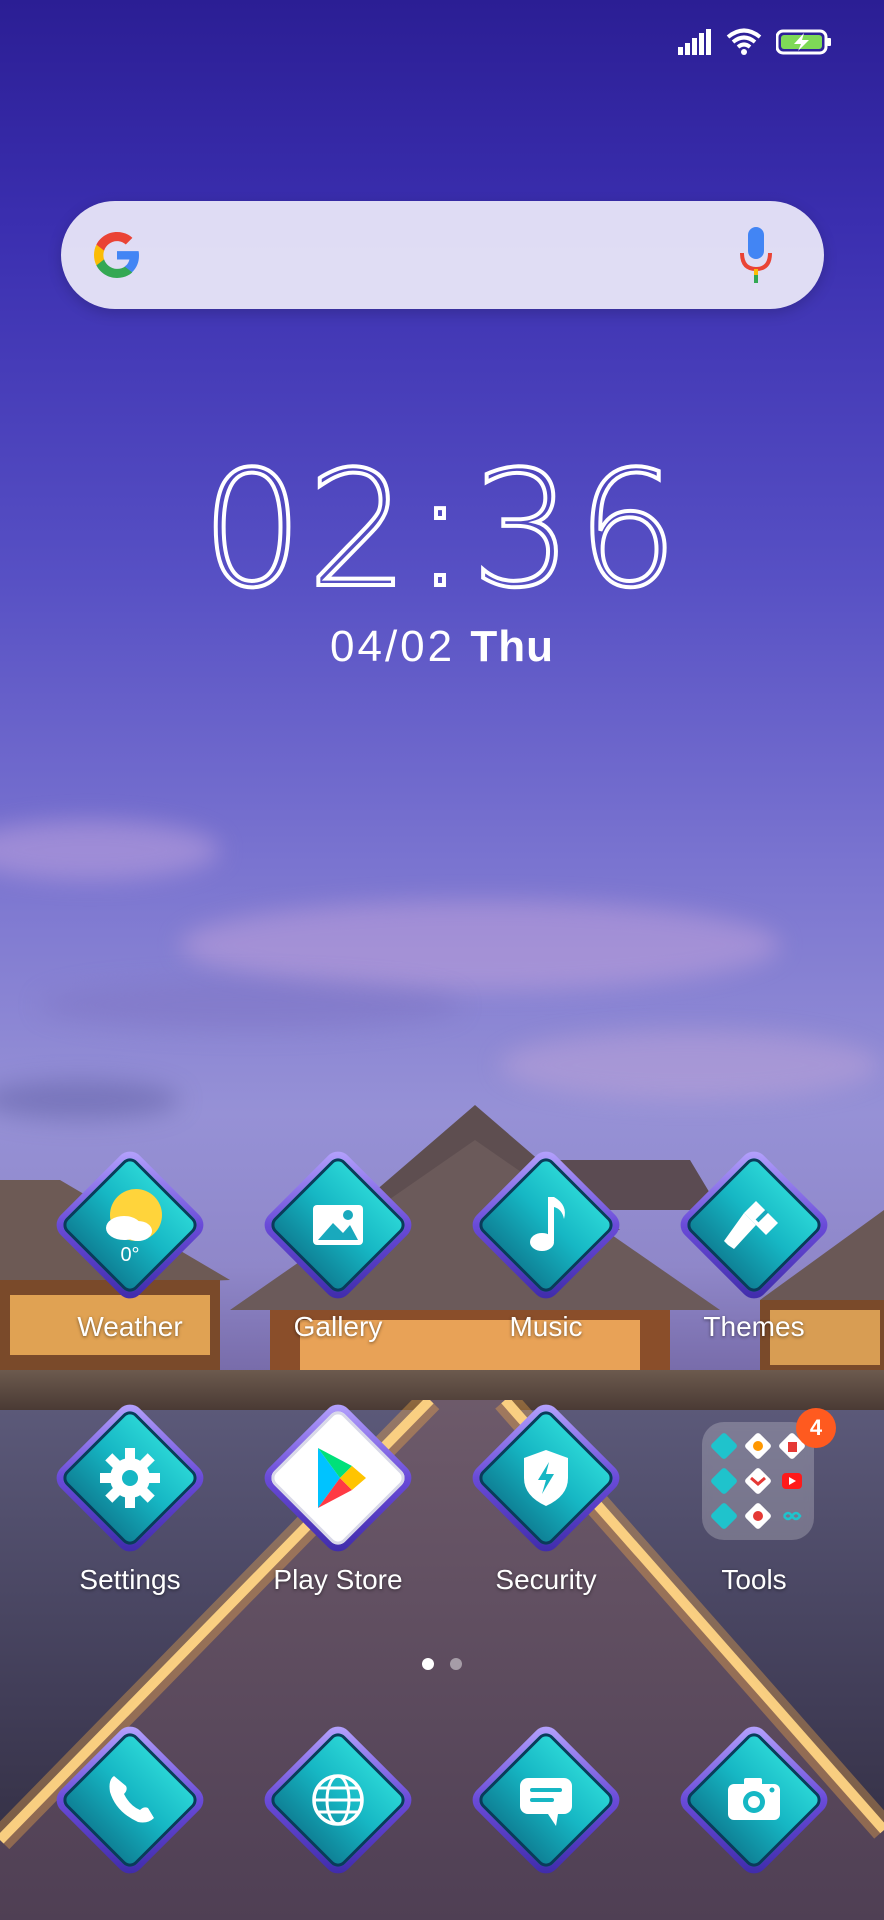 Image resolution: width=884 pixels, height=1920 pixels. I want to click on messages-icon, so click(546, 1802).